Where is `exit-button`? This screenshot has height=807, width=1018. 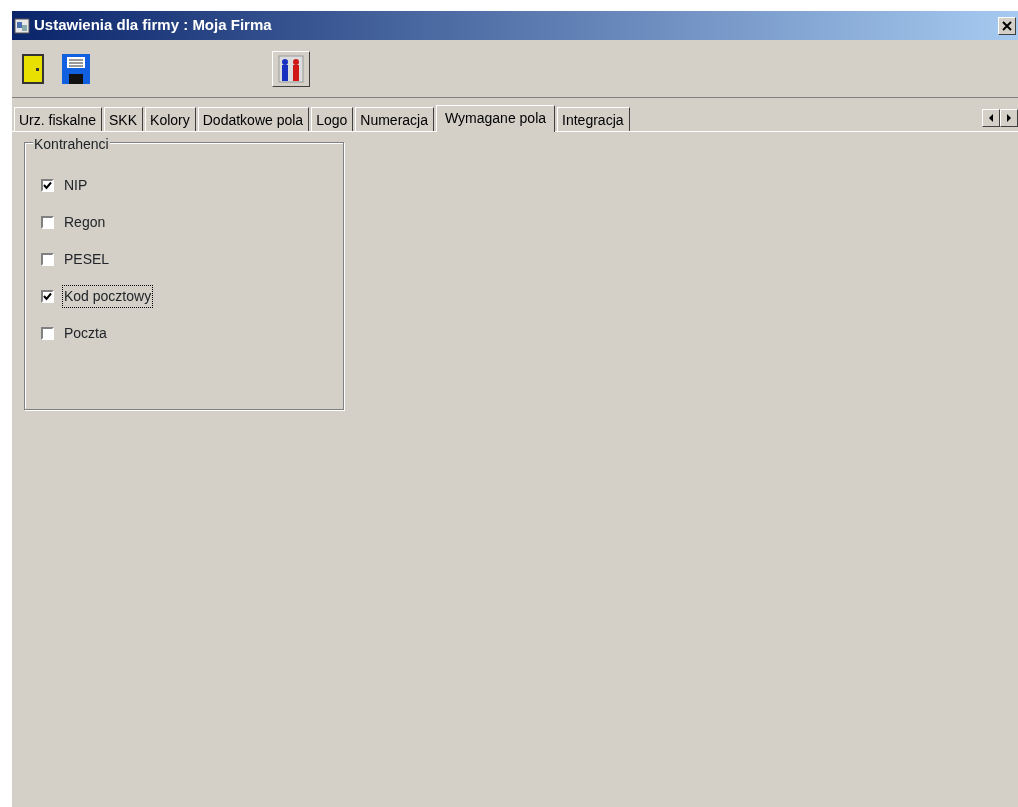
exit-button is located at coordinates (33, 68).